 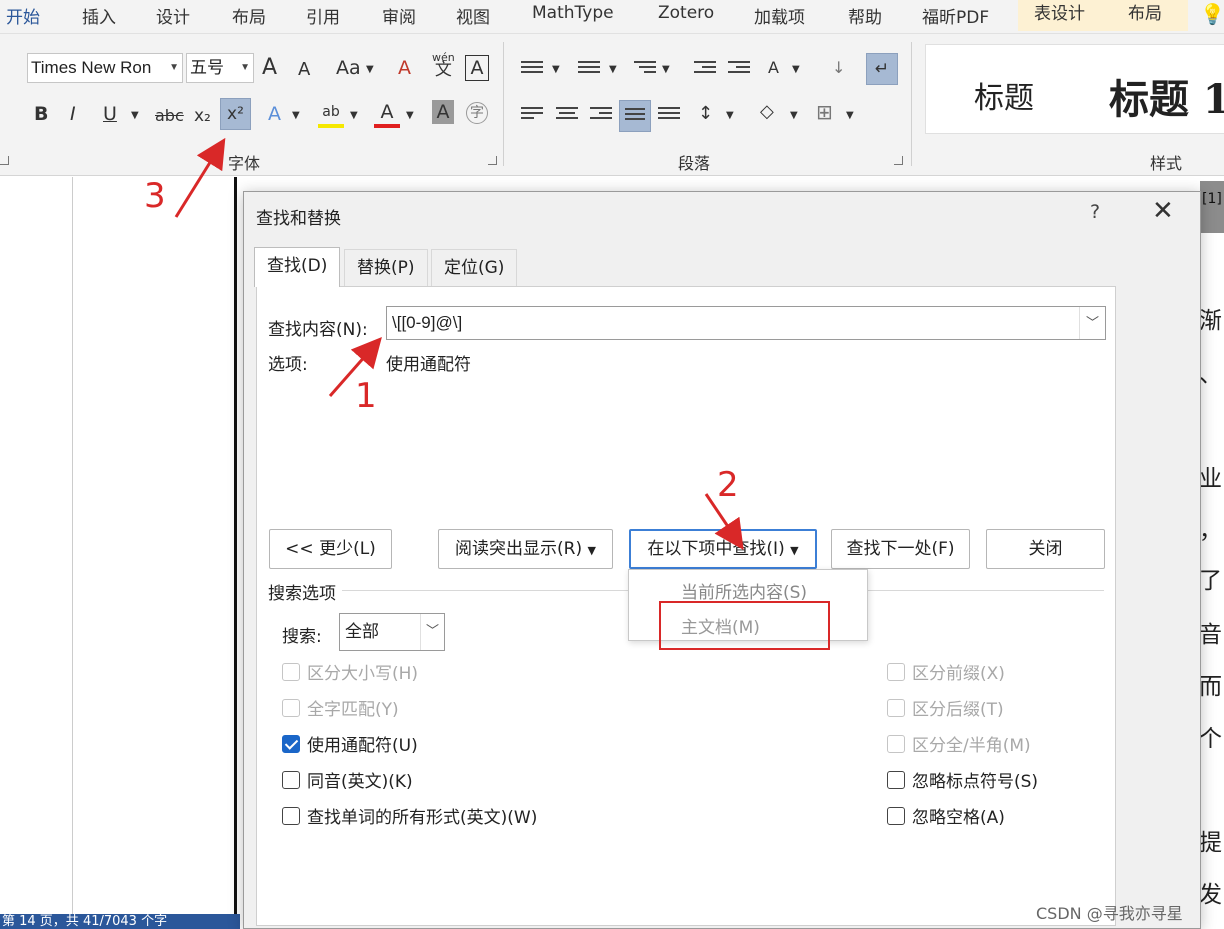 What do you see at coordinates (297, 267) in the screenshot?
I see `tab-find: 查找(D)` at bounding box center [297, 267].